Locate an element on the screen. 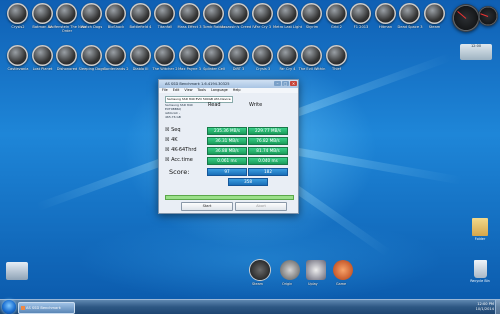  menu-view: View is located at coordinates (188, 90).